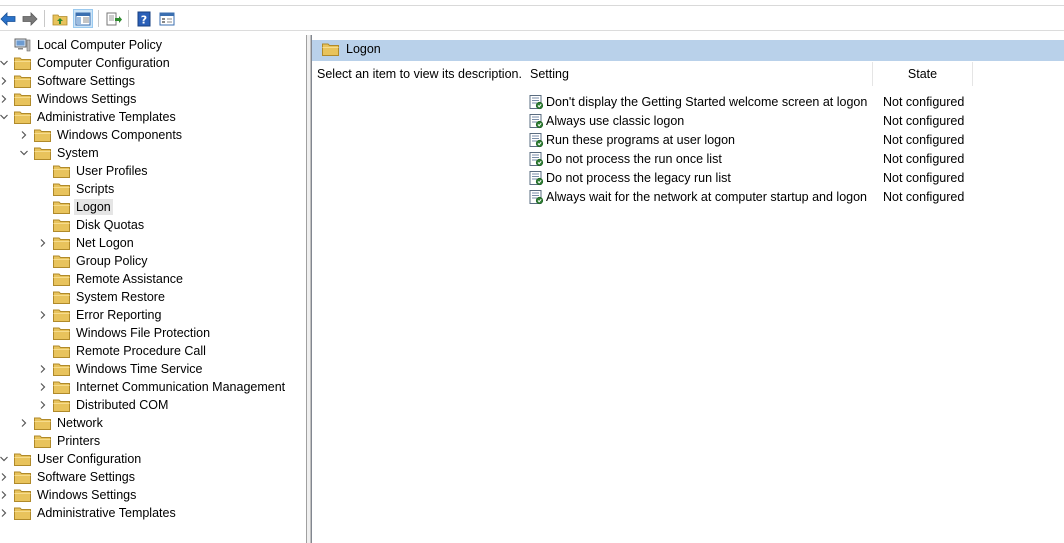 The image size is (1064, 543). What do you see at coordinates (80, 423) in the screenshot?
I see `tree-node-label: Network` at bounding box center [80, 423].